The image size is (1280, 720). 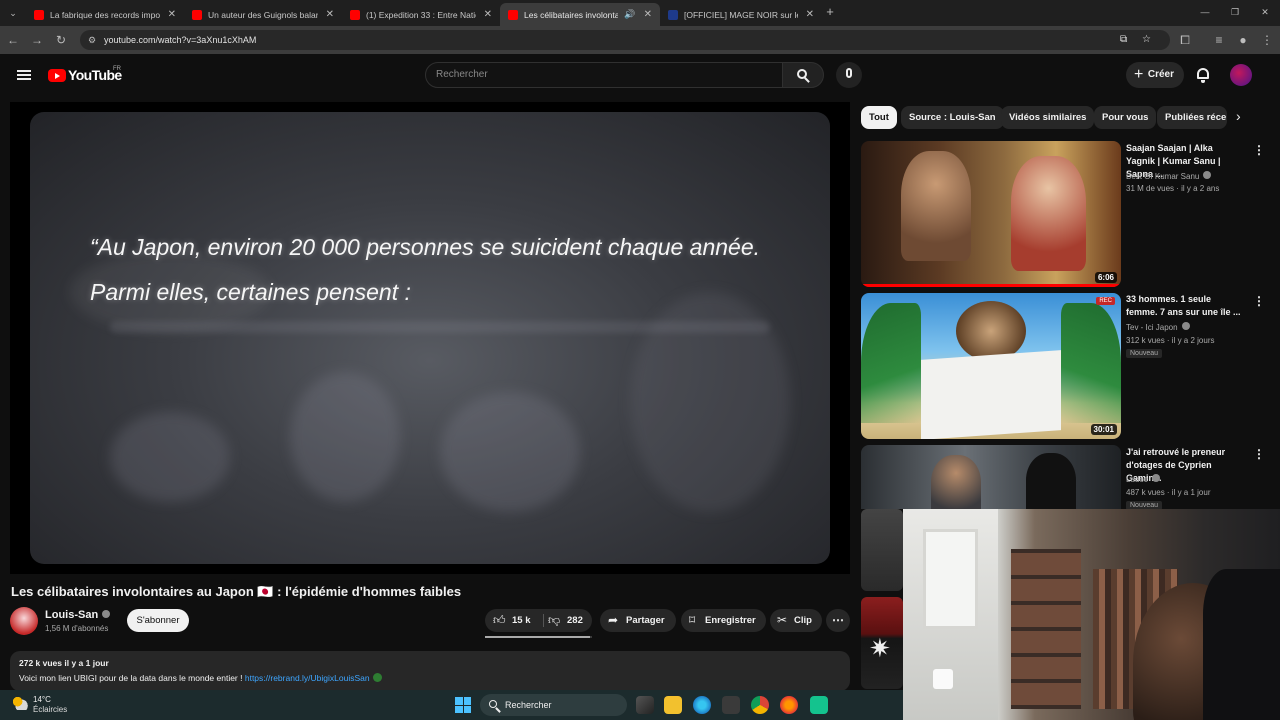 I want to click on windows-taskbar: 14°C Éclaircies Rechercher, so click(x=451, y=705).